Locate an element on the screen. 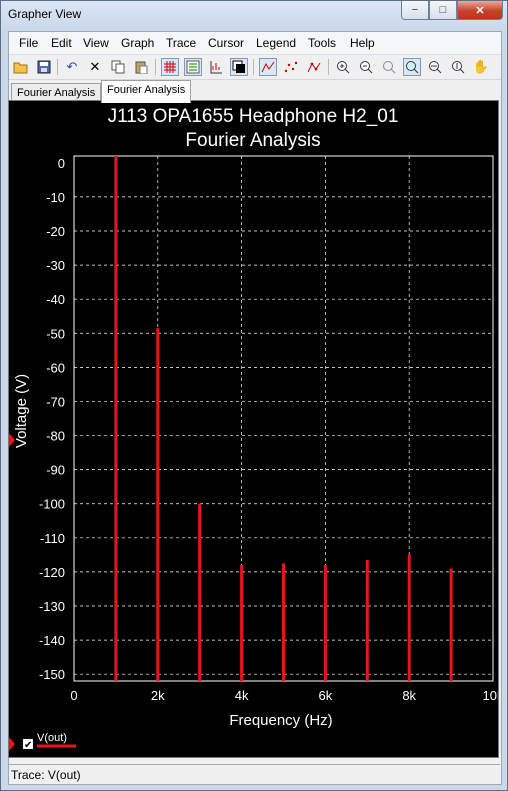 This screenshot has height=791, width=508. y-tick-label: -20 is located at coordinates (55, 231).